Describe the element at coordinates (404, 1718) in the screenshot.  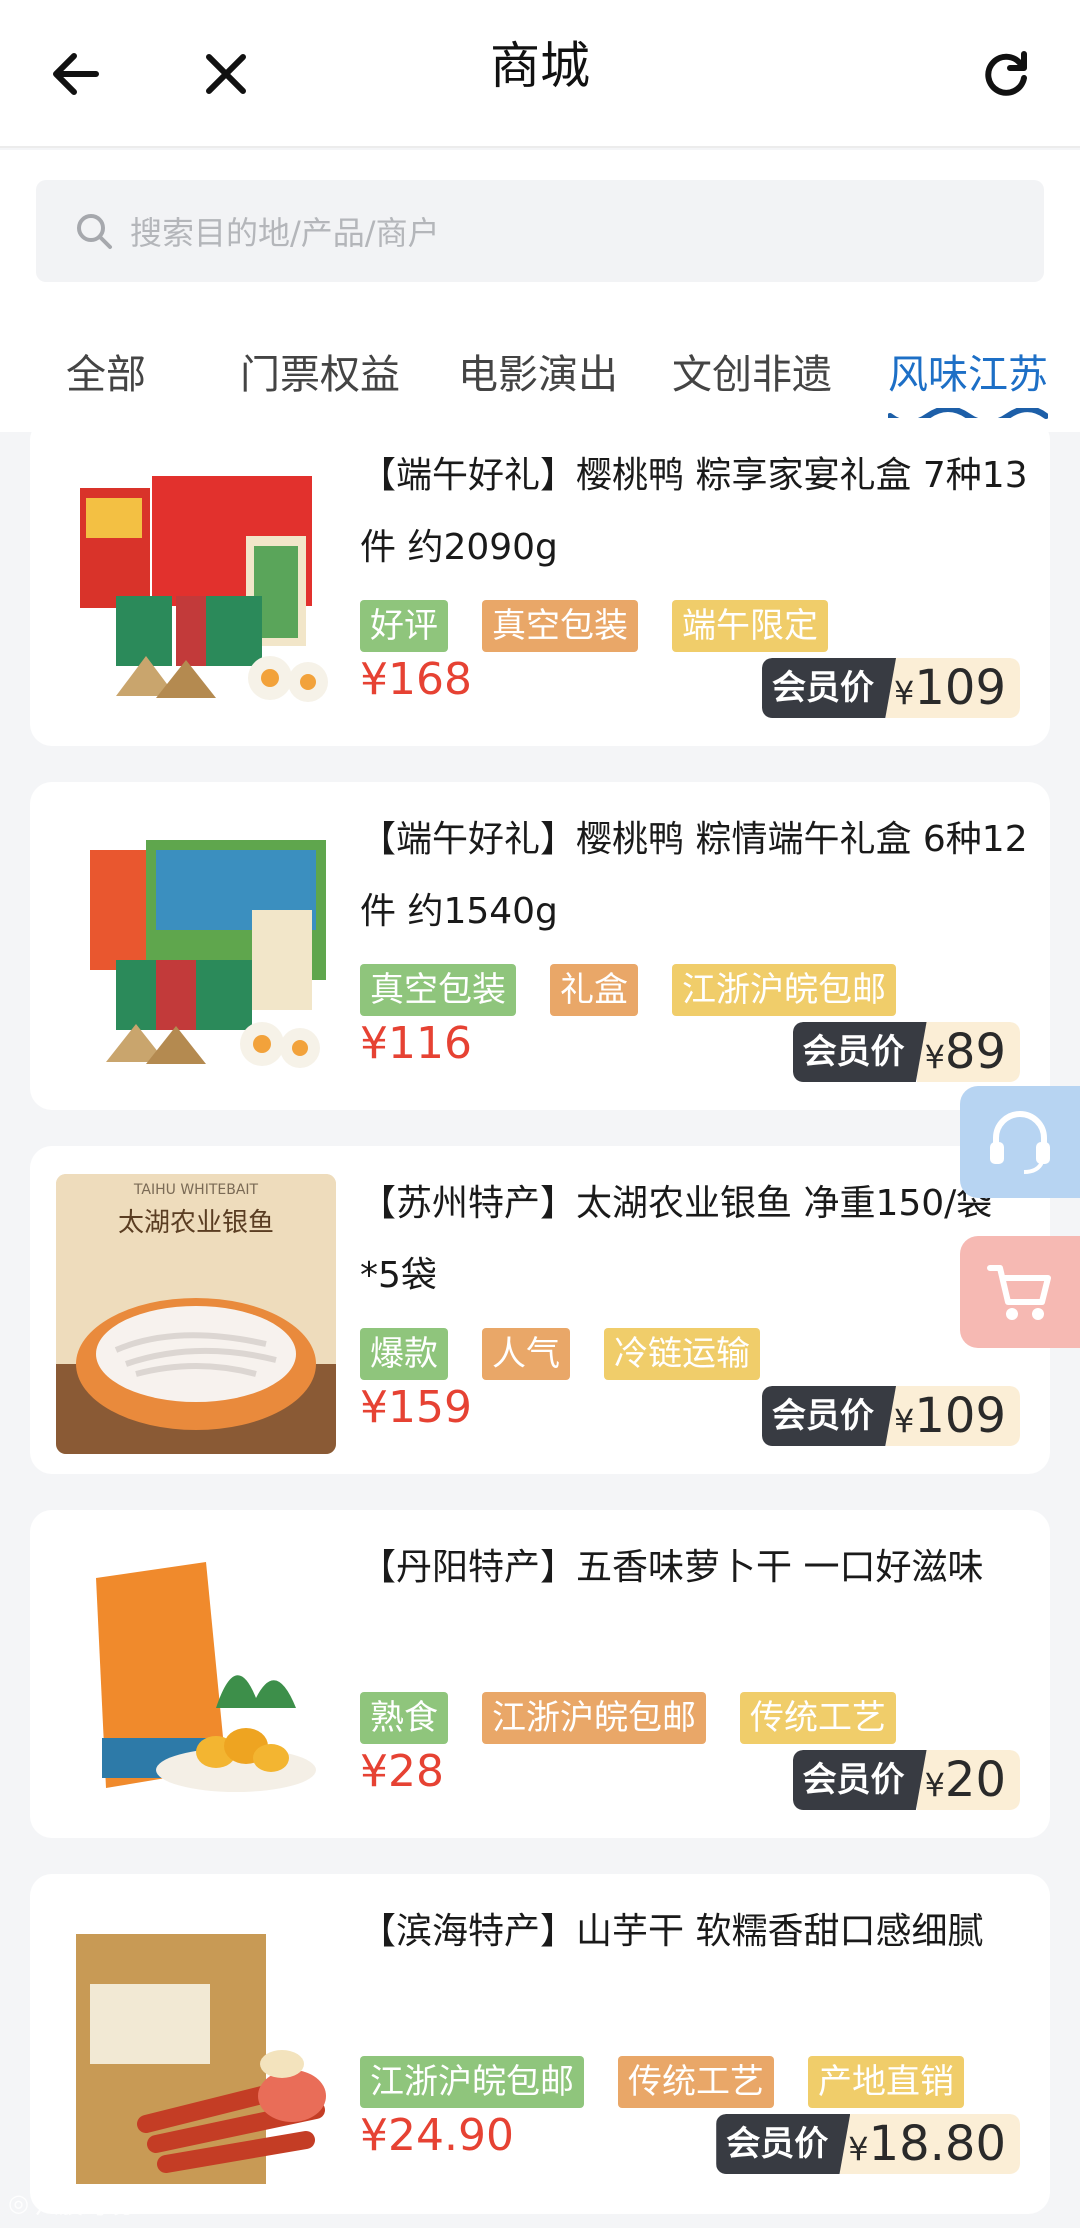
I see `product-tag: 熟食` at that location.